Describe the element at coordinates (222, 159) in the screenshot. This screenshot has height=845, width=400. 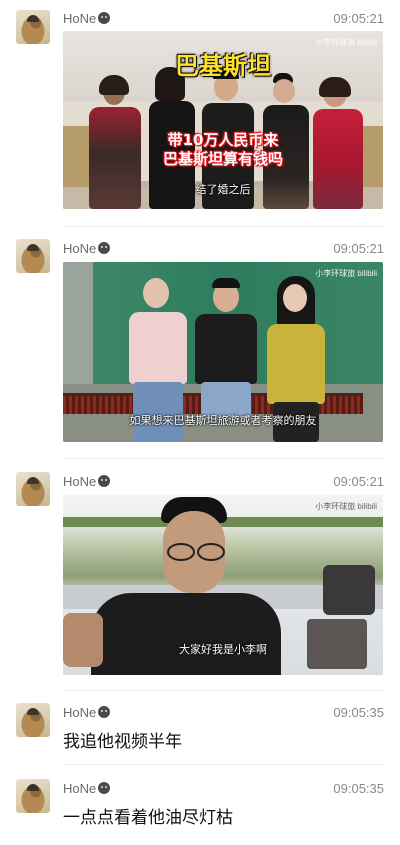
I see `video-caption: 巴基斯坦算有钱吗` at that location.